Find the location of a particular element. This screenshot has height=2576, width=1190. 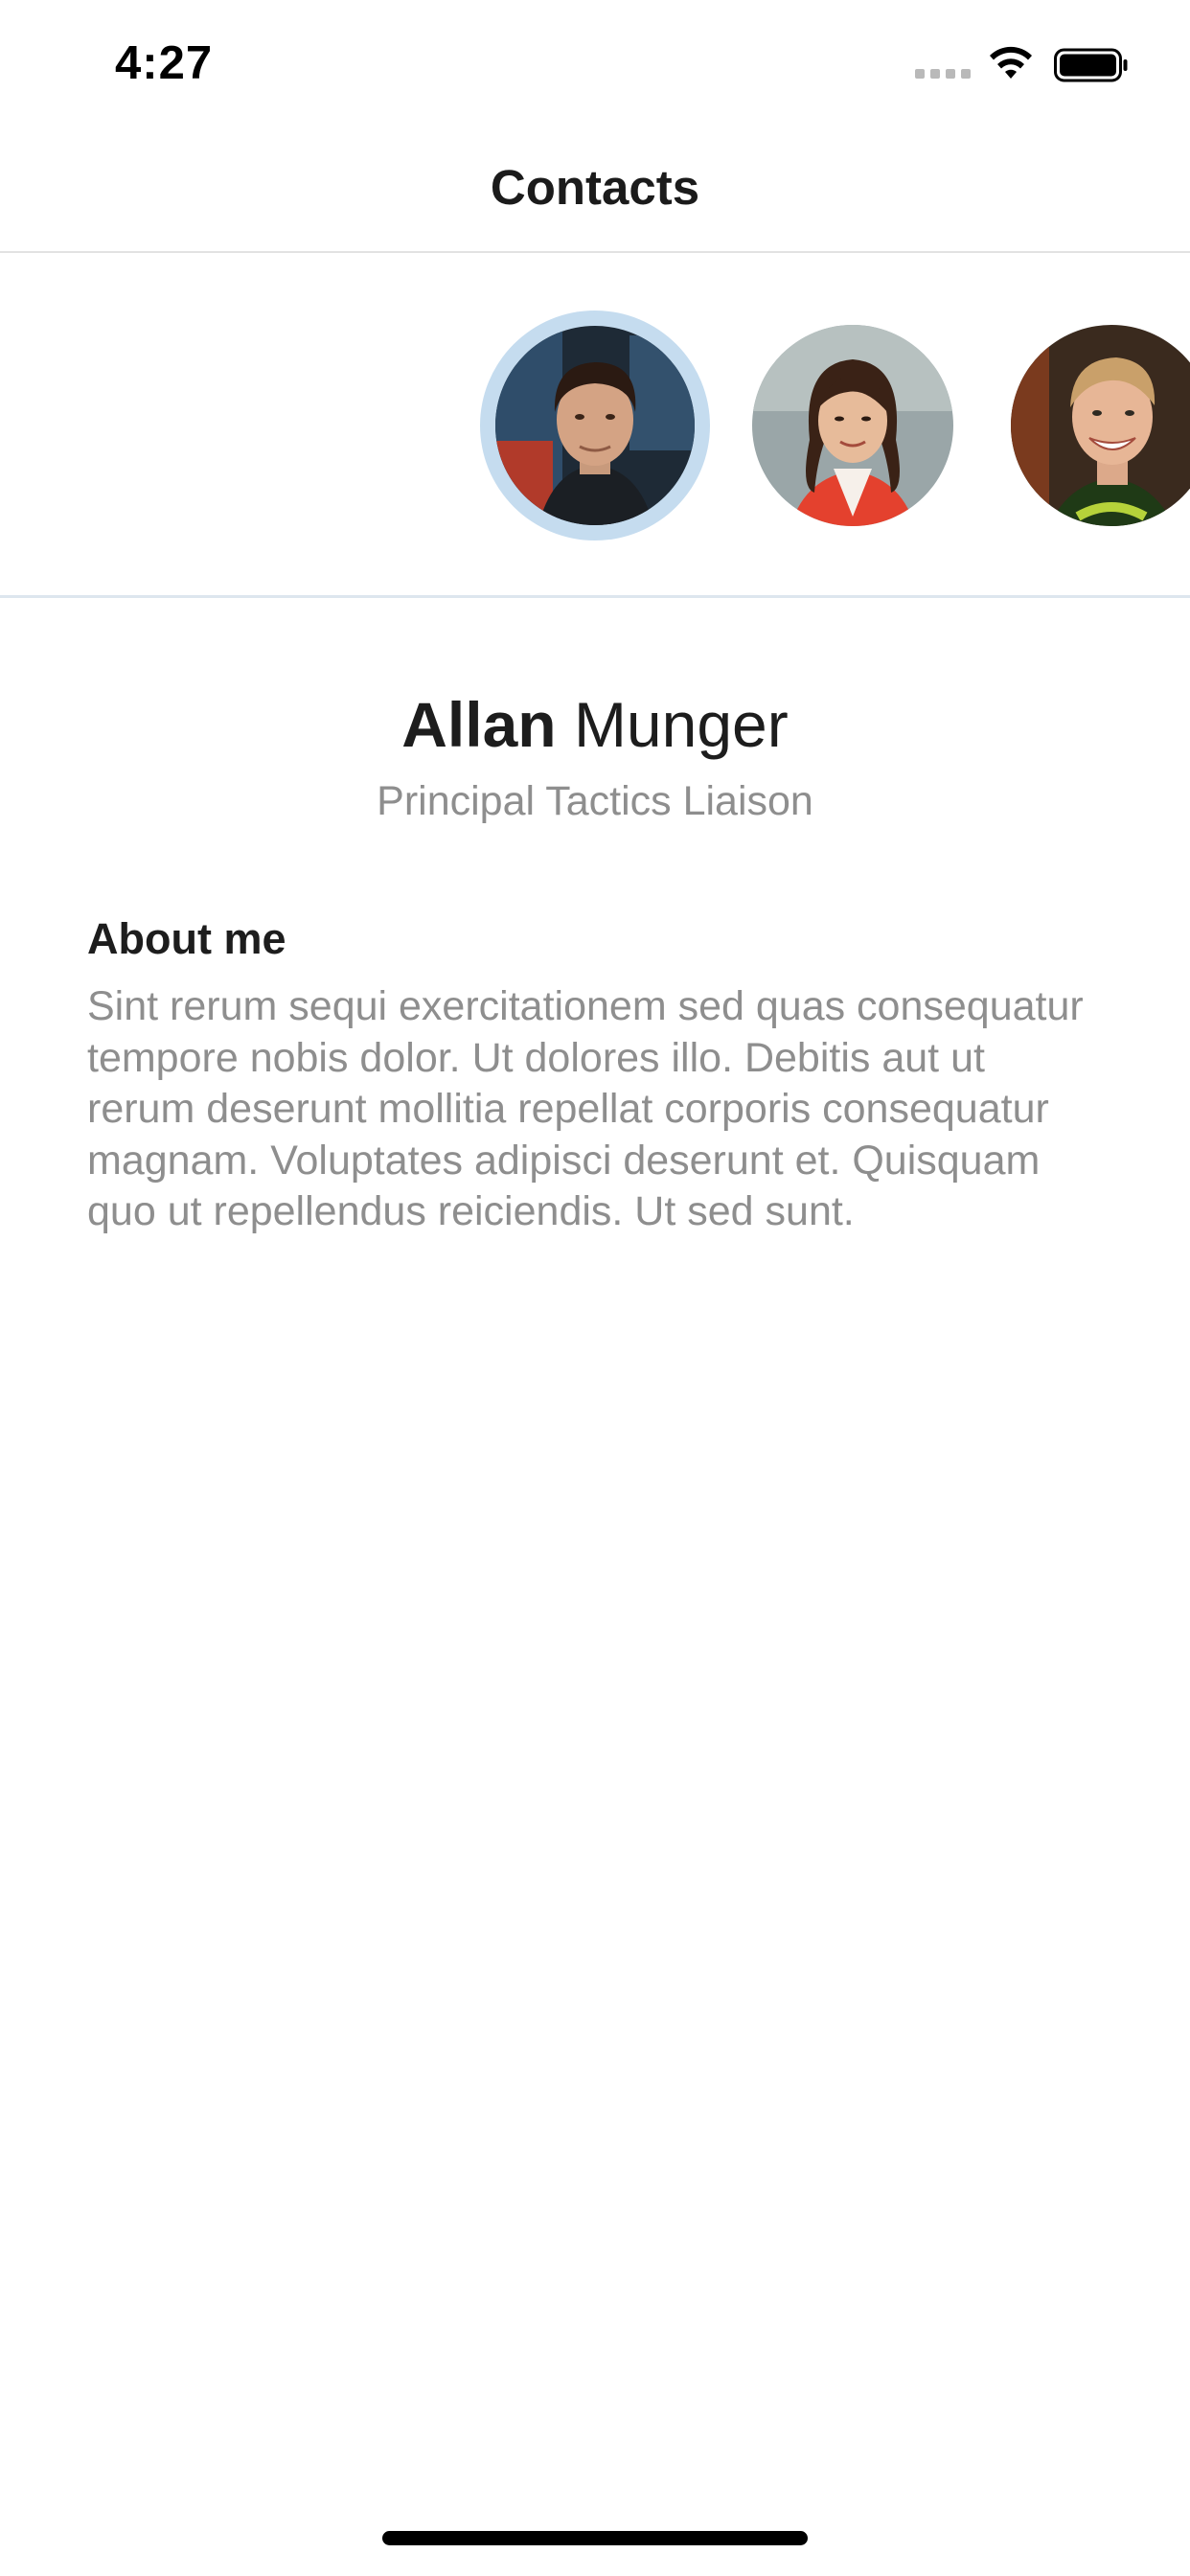

avatar-allan-munger is located at coordinates (595, 425).